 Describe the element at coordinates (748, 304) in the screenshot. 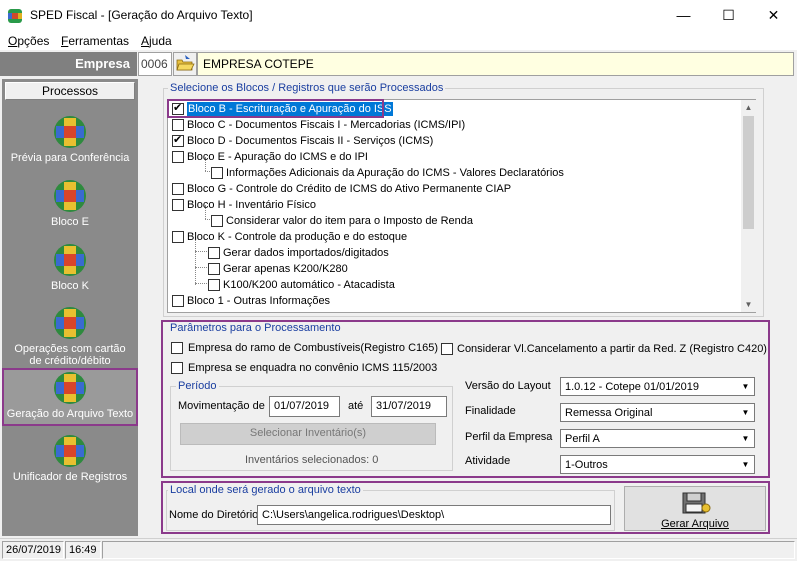

I see `scroll-down-icon: ▼` at that location.